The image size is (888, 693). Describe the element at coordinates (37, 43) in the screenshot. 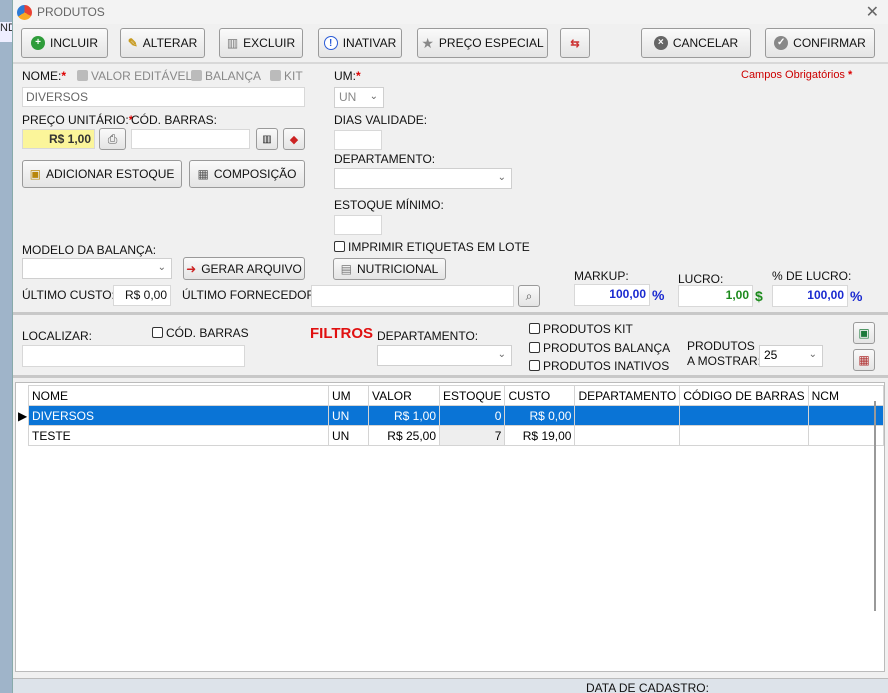

I see `plus-icon: +` at that location.